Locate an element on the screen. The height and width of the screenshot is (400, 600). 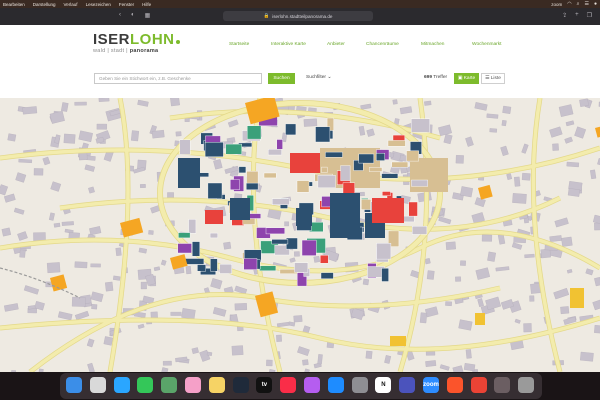
share-icon: ⇪ is located at coordinates (564, 15).